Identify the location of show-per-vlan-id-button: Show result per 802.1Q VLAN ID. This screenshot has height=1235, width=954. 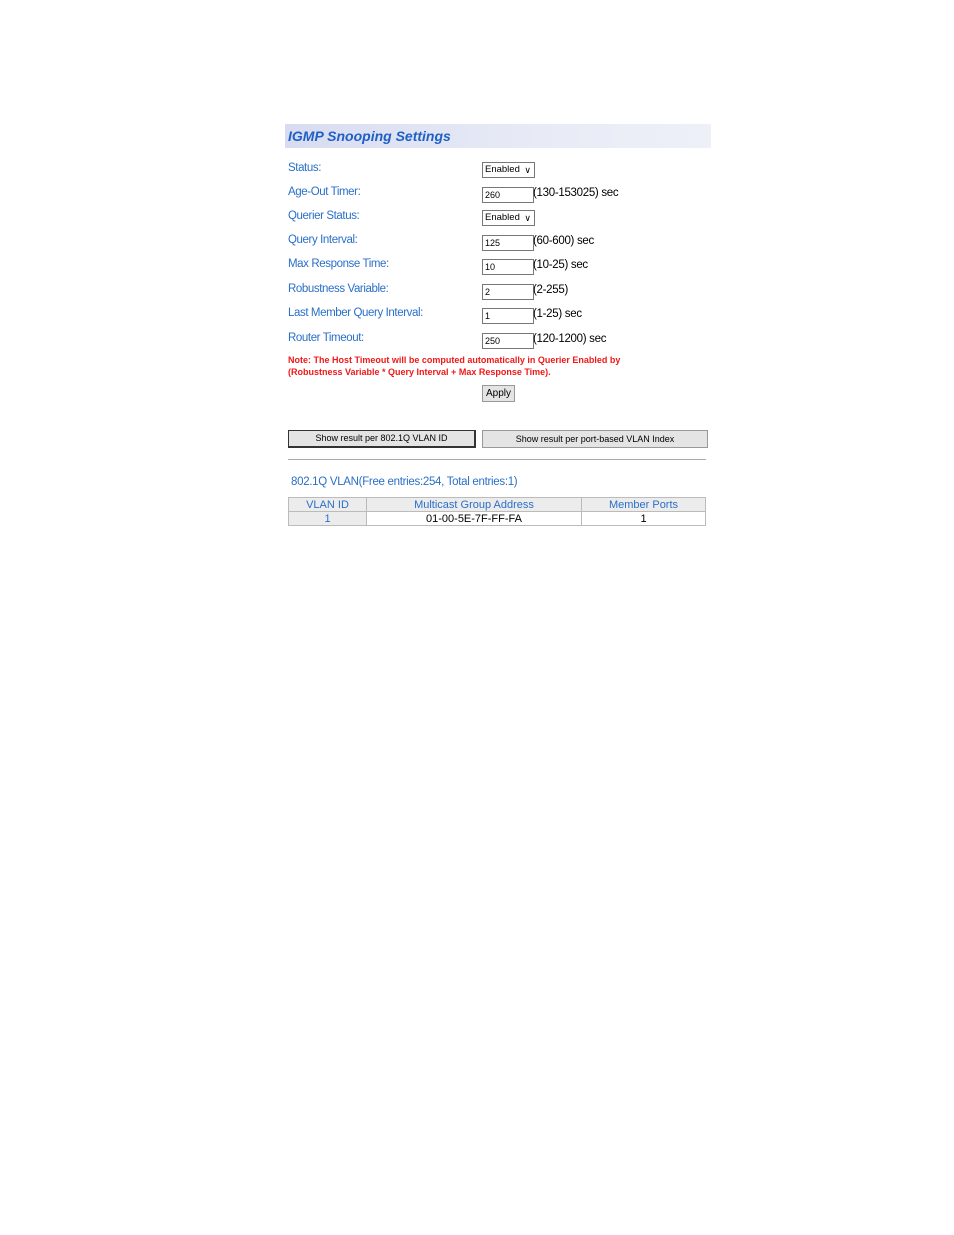
(382, 439).